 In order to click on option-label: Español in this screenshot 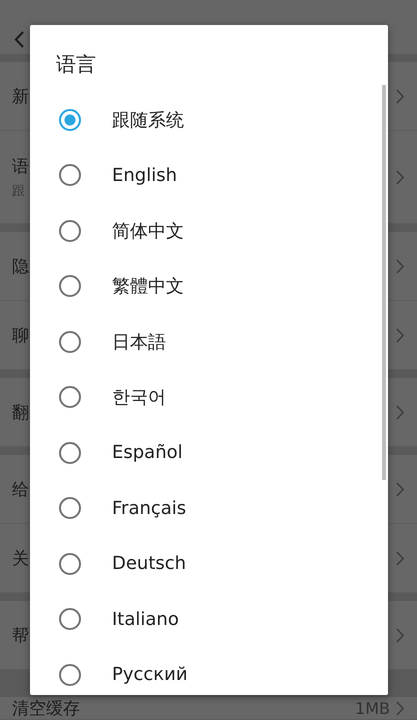, I will do `click(147, 453)`.